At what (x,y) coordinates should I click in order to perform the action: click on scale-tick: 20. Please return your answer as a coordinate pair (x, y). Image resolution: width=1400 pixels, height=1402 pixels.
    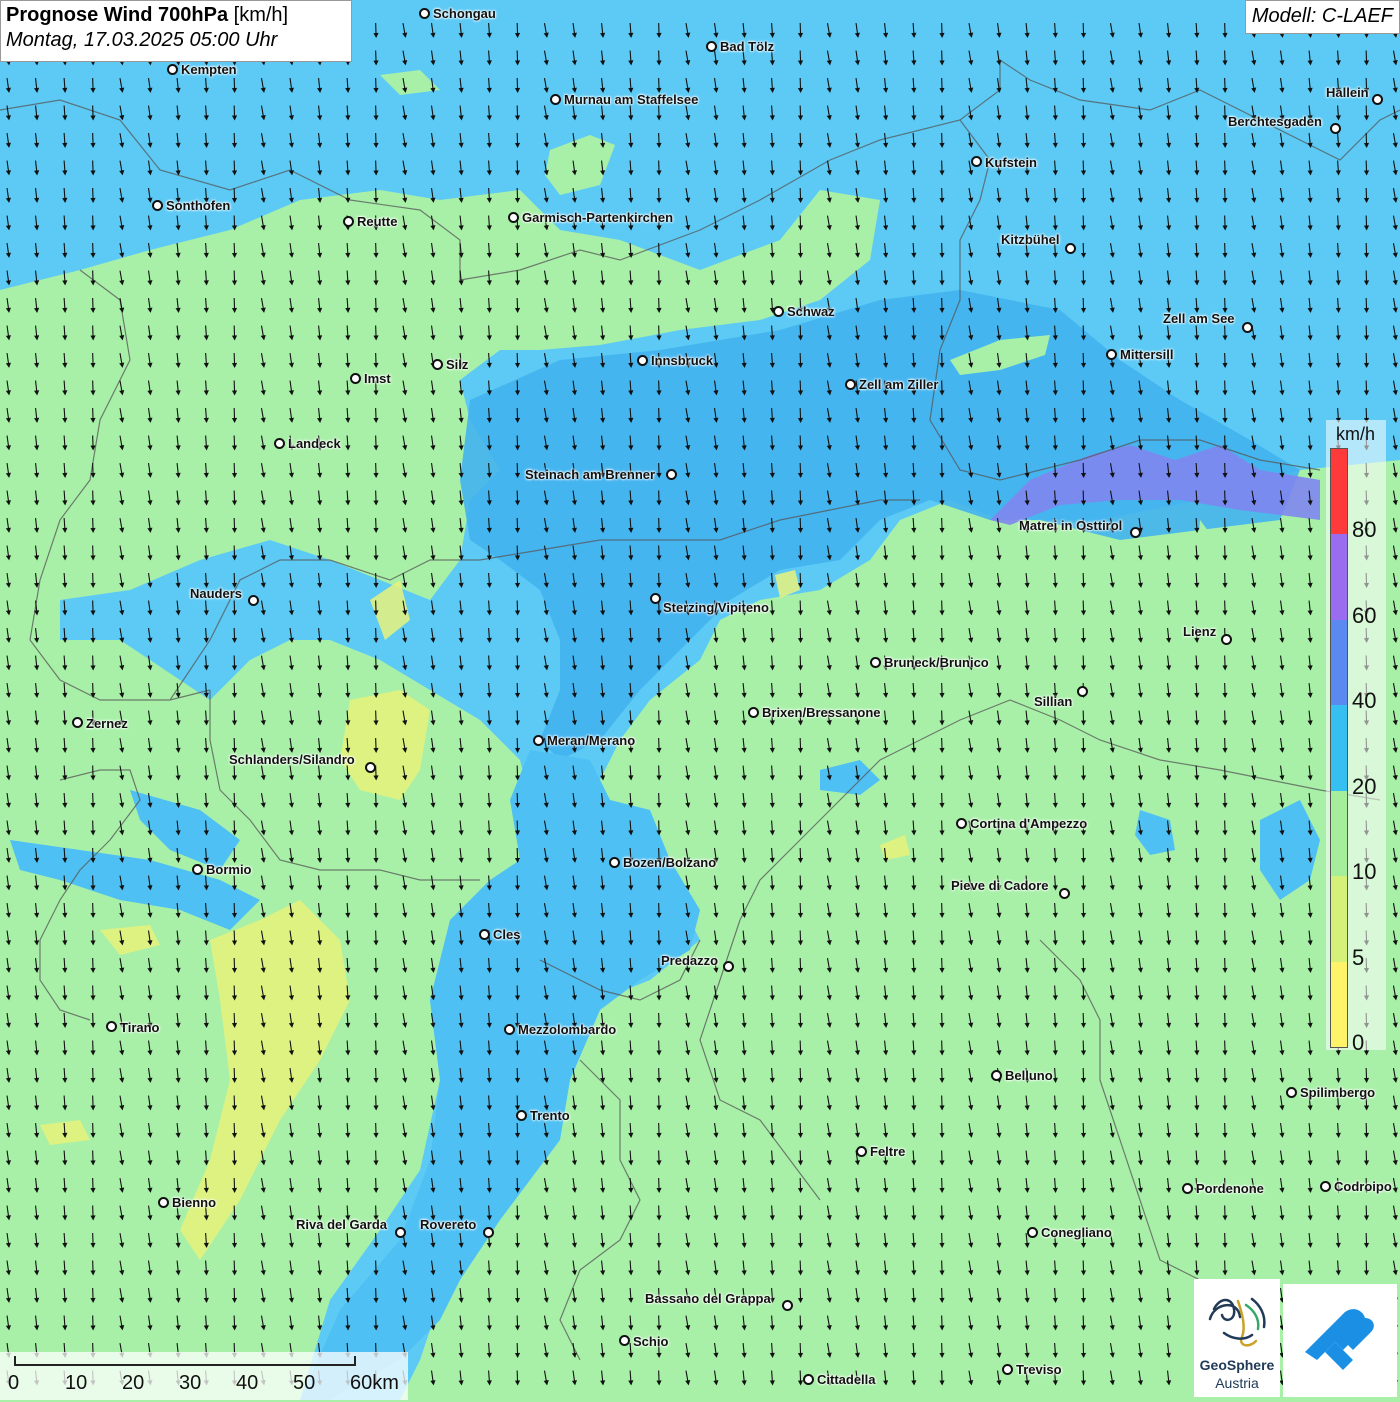
    Looking at the image, I should click on (133, 1383).